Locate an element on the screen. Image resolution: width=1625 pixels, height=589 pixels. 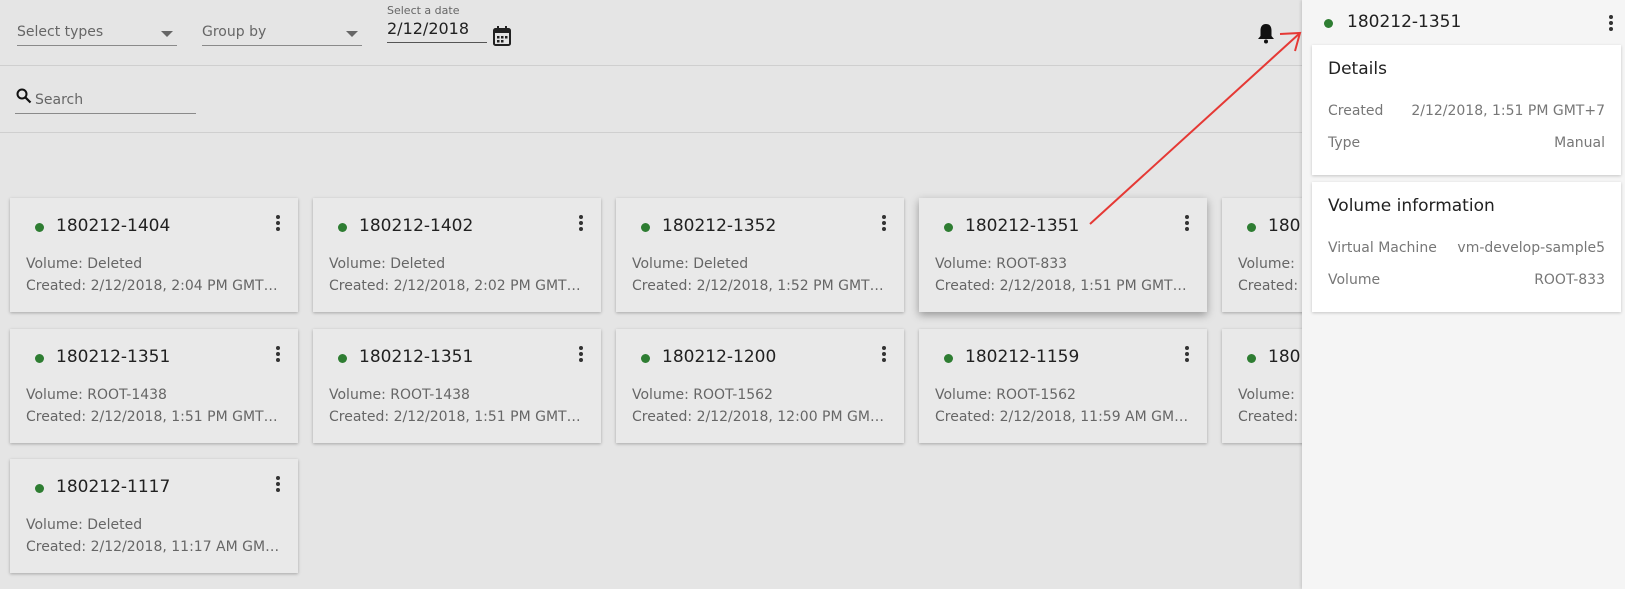
date-picker: Select a date 2/12/2018 is located at coordinates (437, 23).